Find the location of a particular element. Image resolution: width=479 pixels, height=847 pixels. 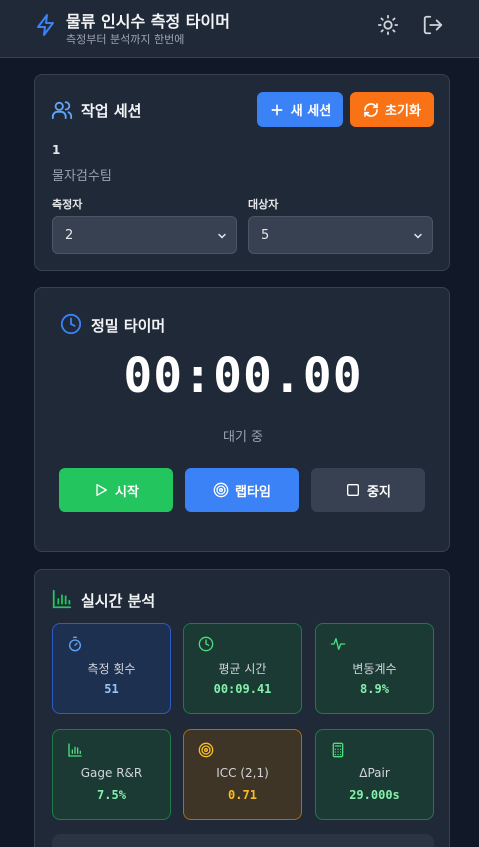

sun-icon is located at coordinates (388, 25).